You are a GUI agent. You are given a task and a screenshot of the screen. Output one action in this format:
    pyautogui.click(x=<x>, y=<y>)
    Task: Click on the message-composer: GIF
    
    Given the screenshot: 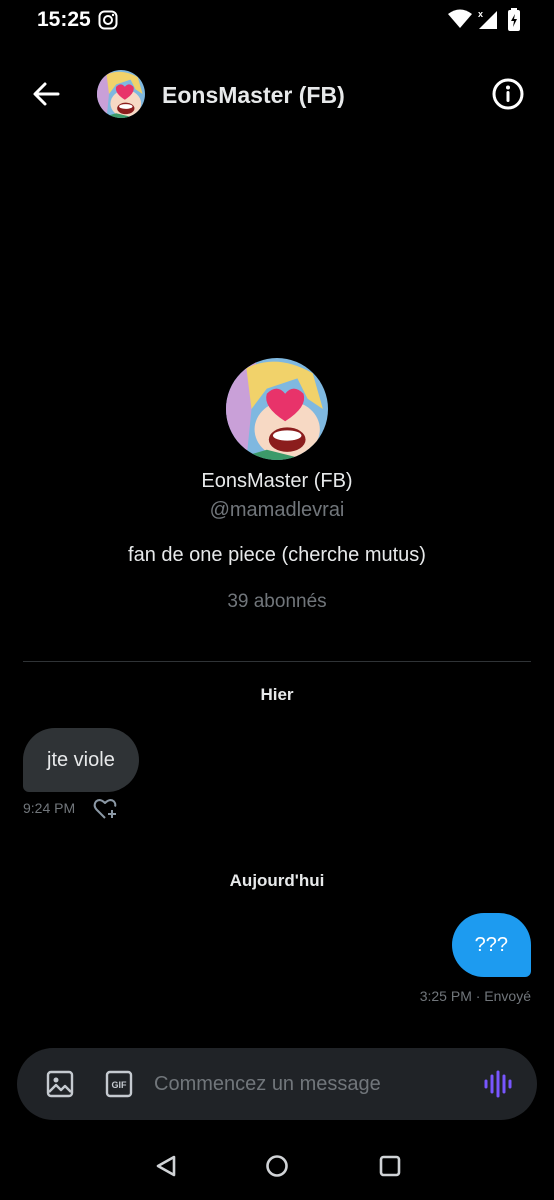 What is the action you would take?
    pyautogui.click(x=277, y=1084)
    